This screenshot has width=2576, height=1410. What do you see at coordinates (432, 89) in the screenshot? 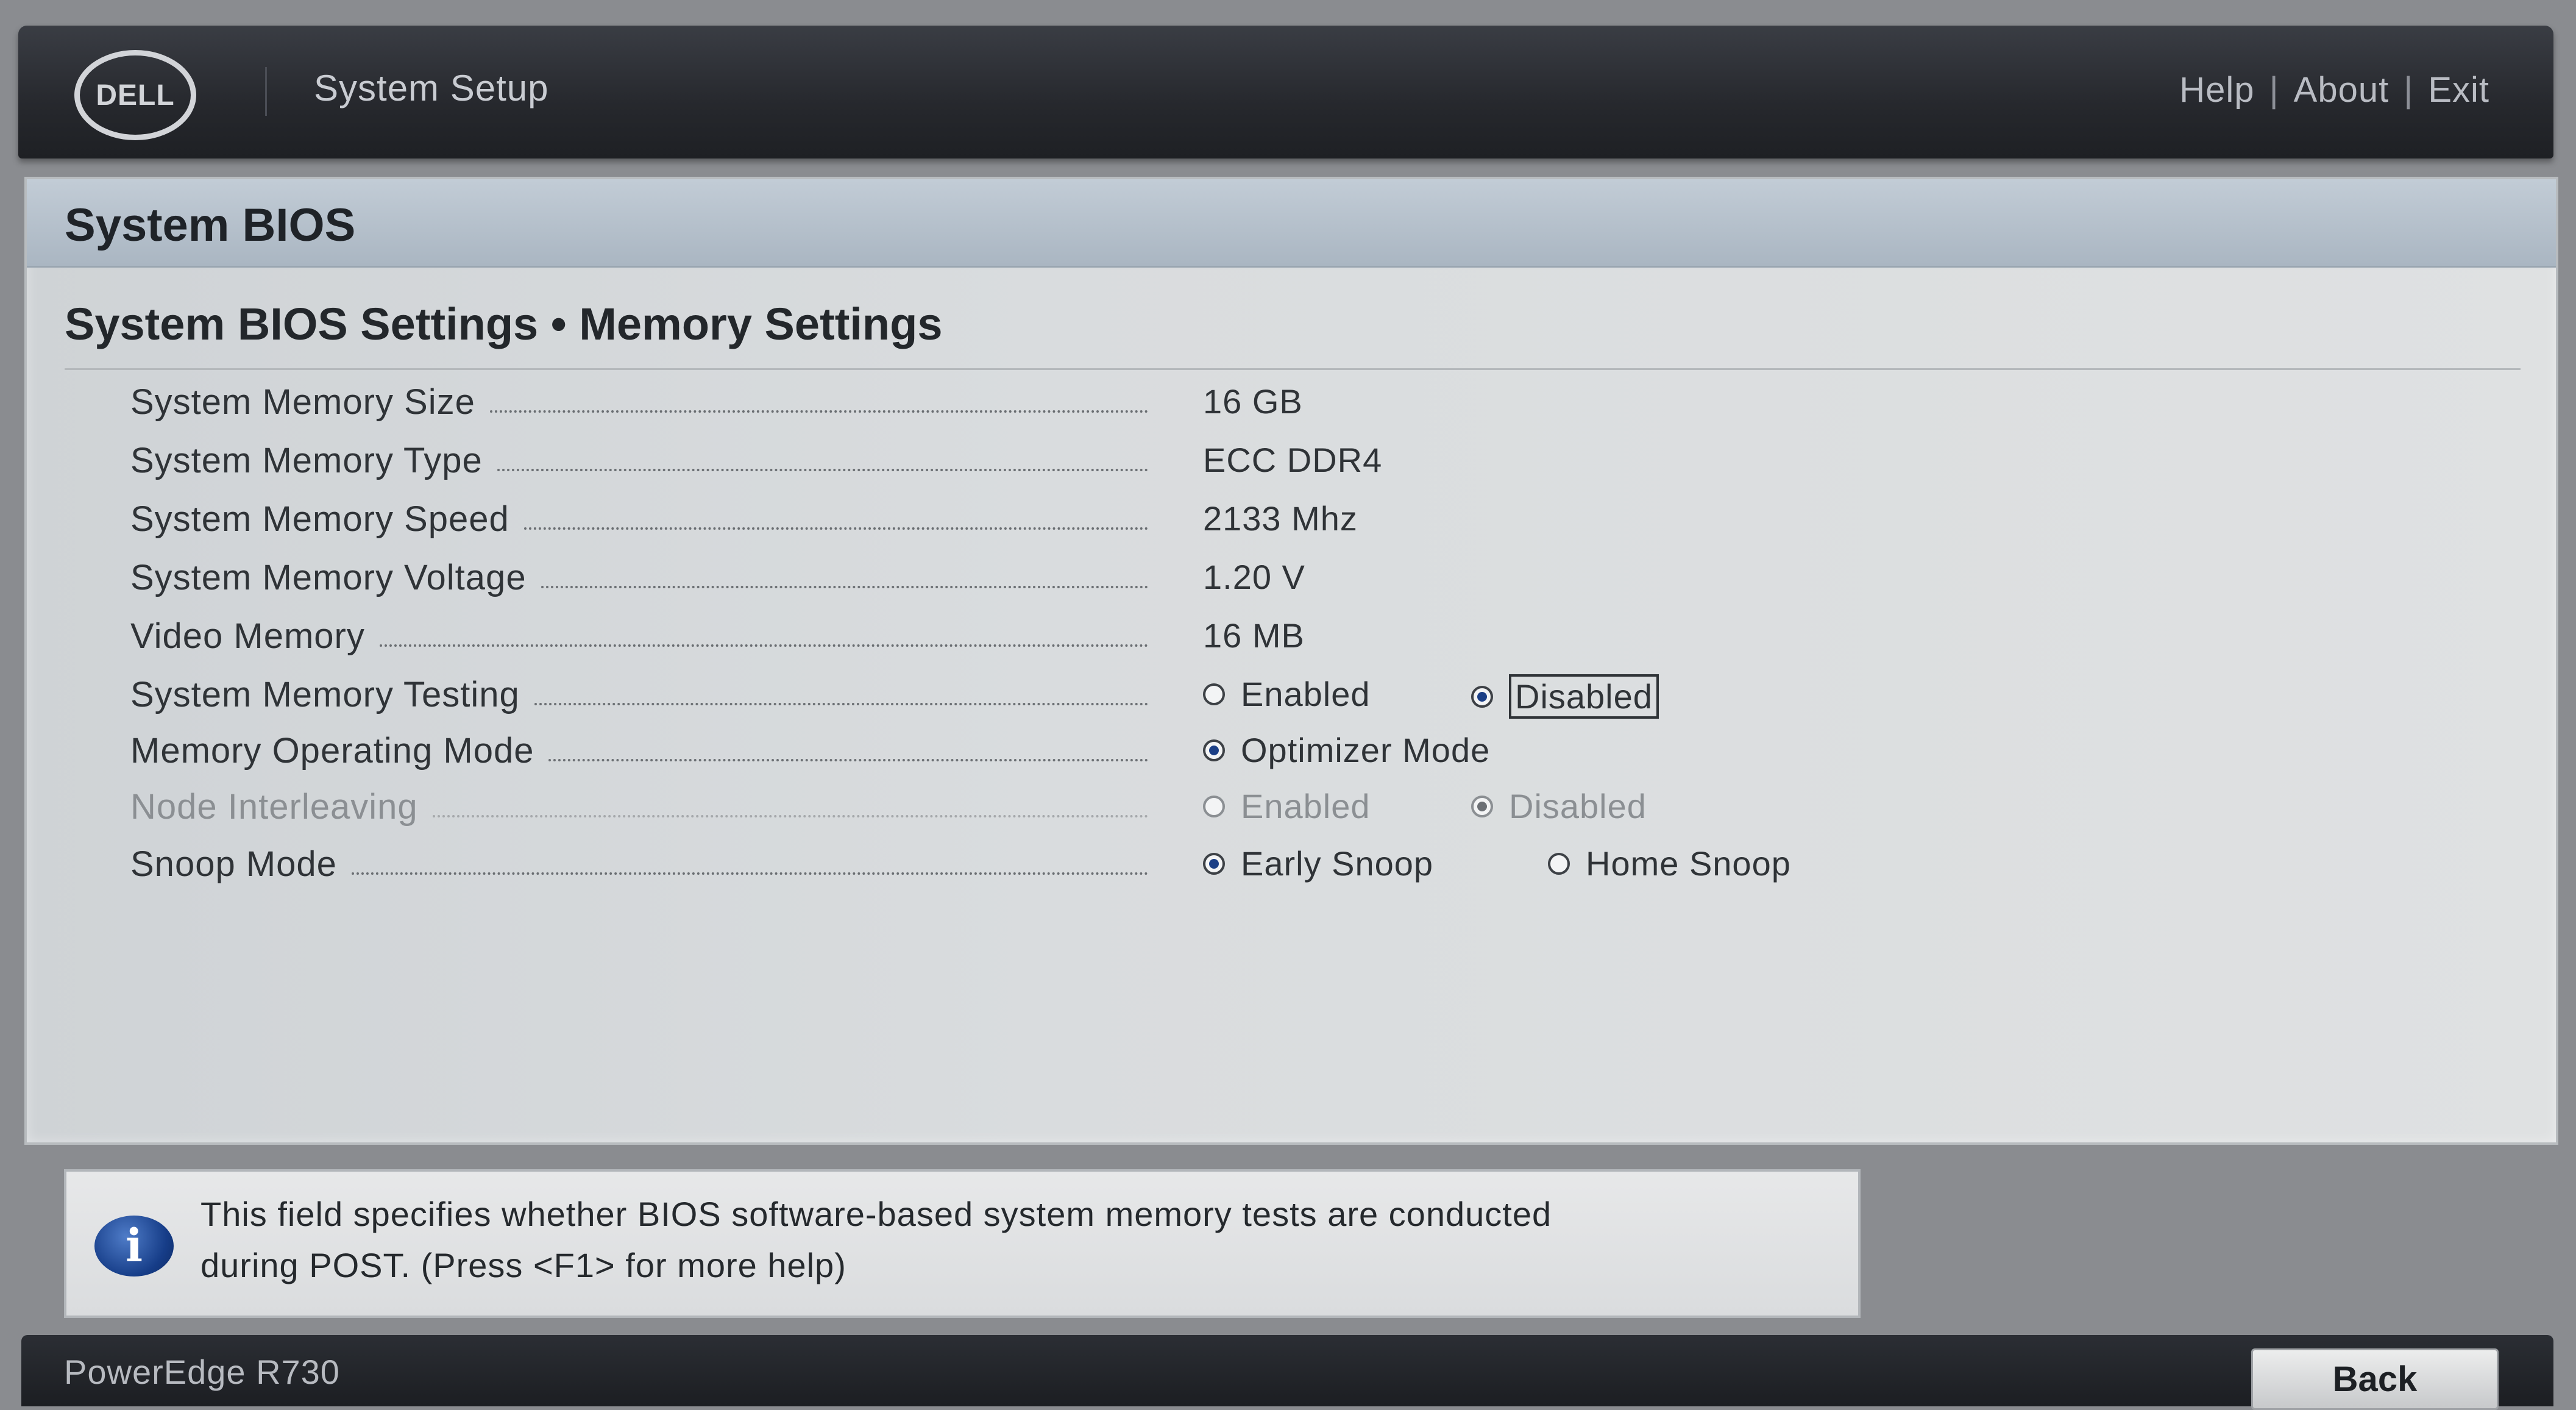
I see `app-title: System Setup` at bounding box center [432, 89].